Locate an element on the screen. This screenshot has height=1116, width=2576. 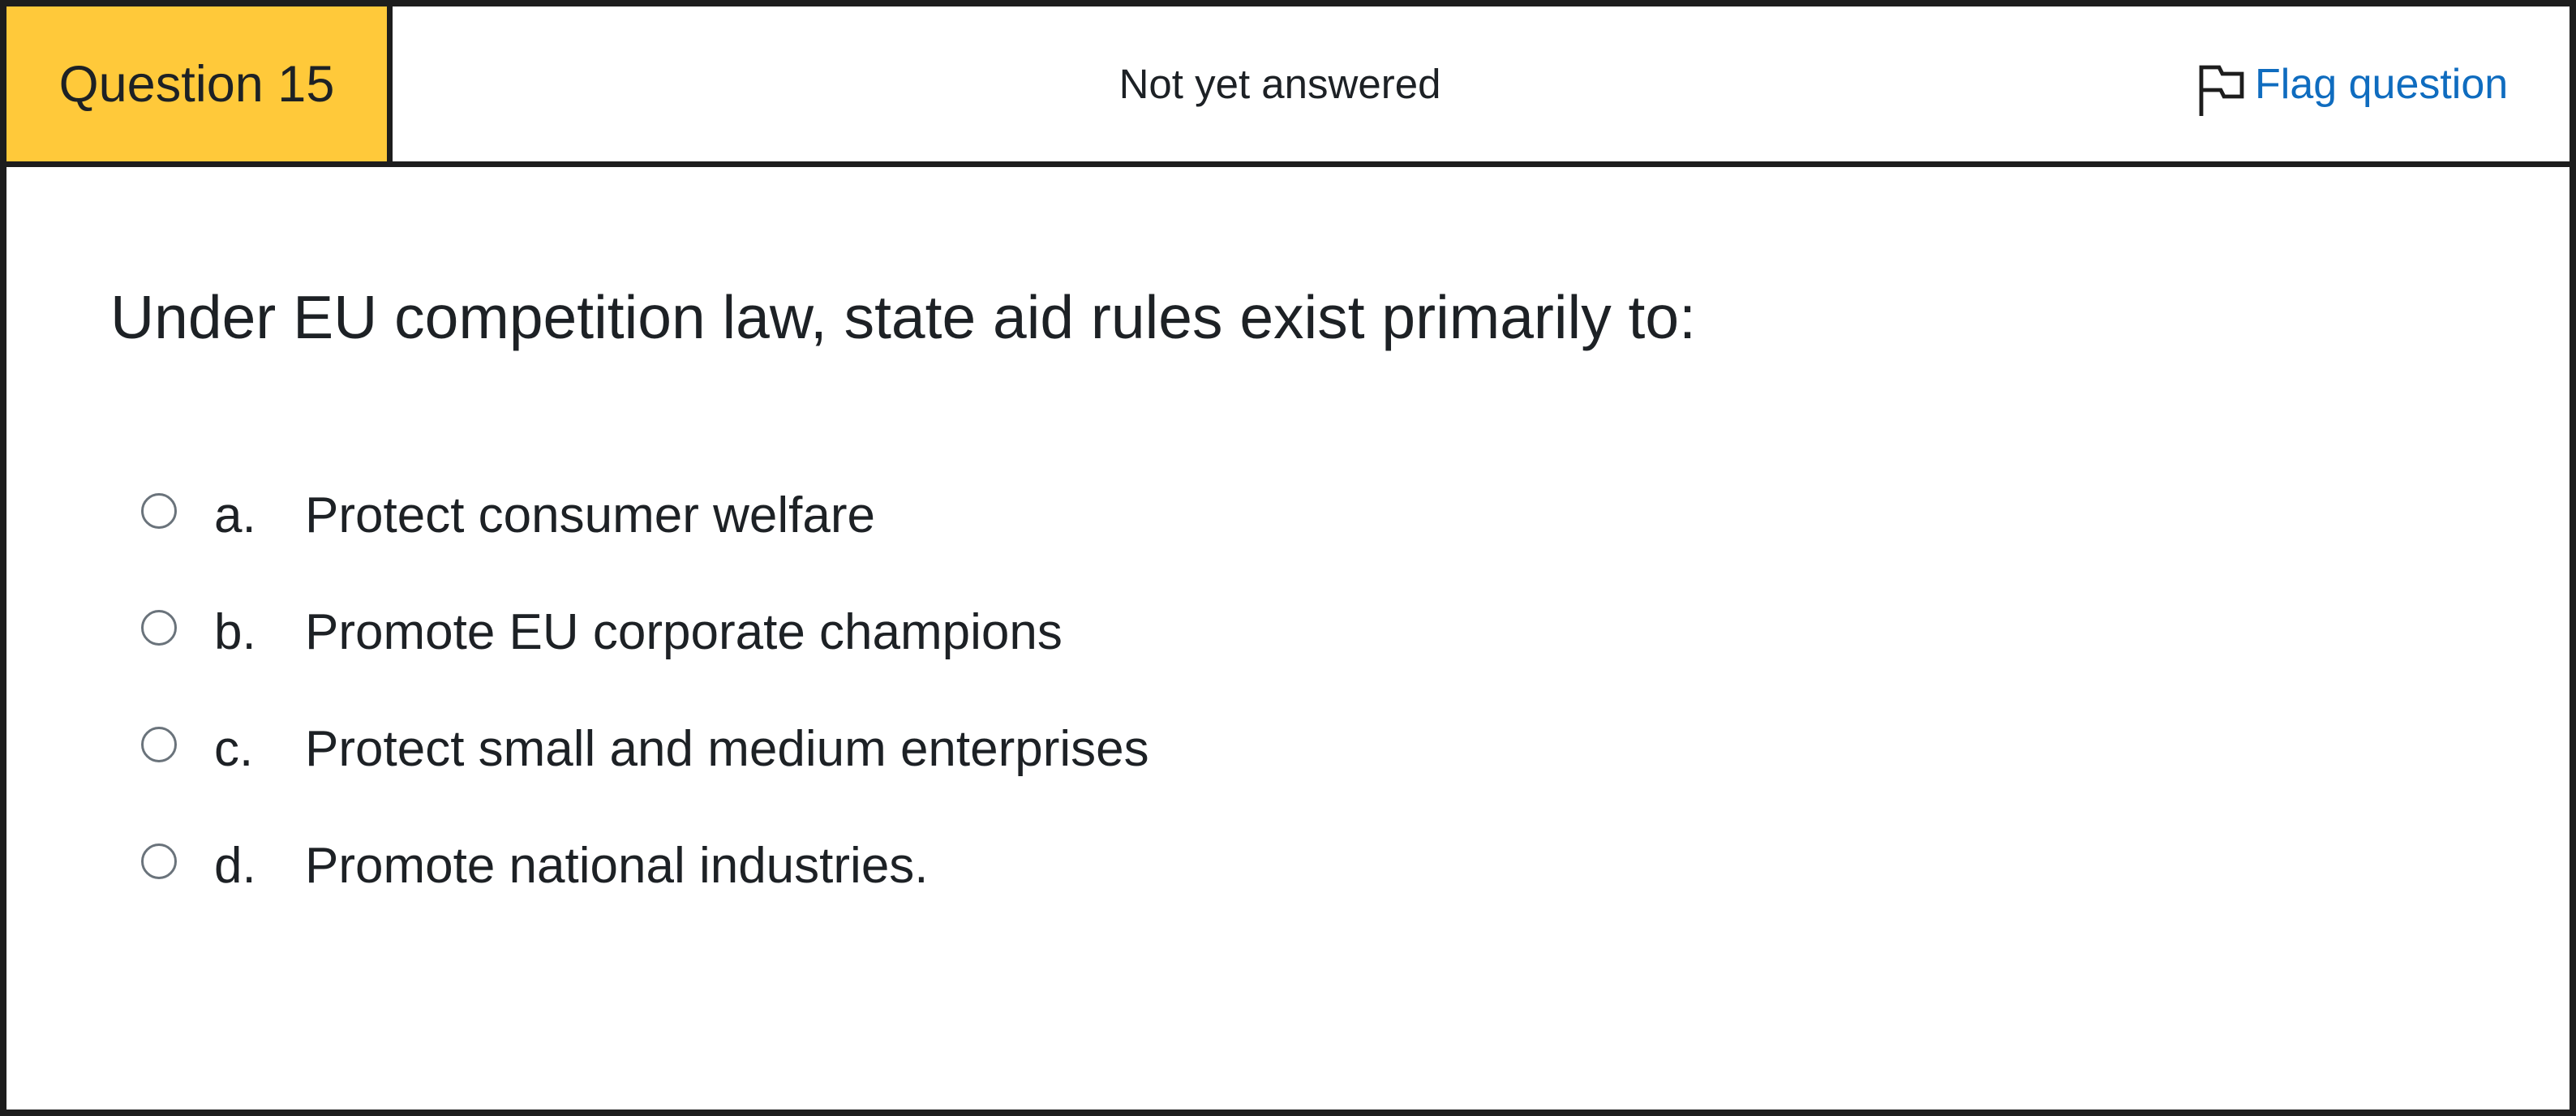
question-status: Not yet answered is located at coordinates (1279, 84).